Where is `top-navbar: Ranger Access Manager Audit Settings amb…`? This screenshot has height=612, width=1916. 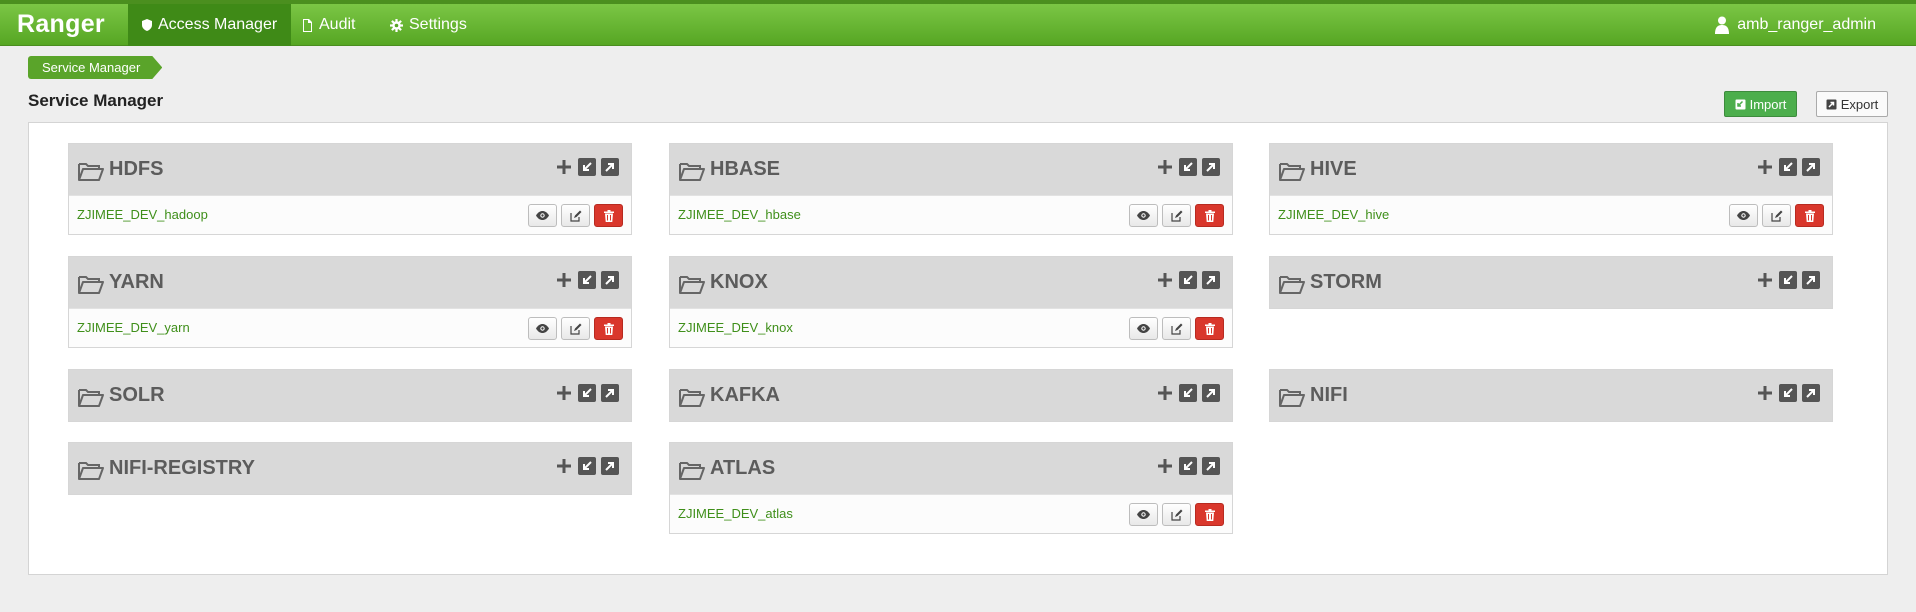
top-navbar: Ranger Access Manager Audit Settings amb… is located at coordinates (958, 23).